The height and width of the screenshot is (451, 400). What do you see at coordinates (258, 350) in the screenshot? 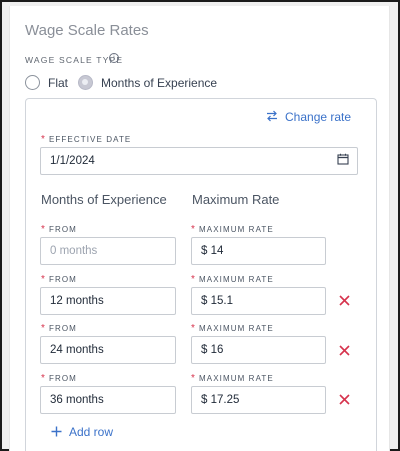
I see `rate-input-row-3: $ 16` at bounding box center [258, 350].